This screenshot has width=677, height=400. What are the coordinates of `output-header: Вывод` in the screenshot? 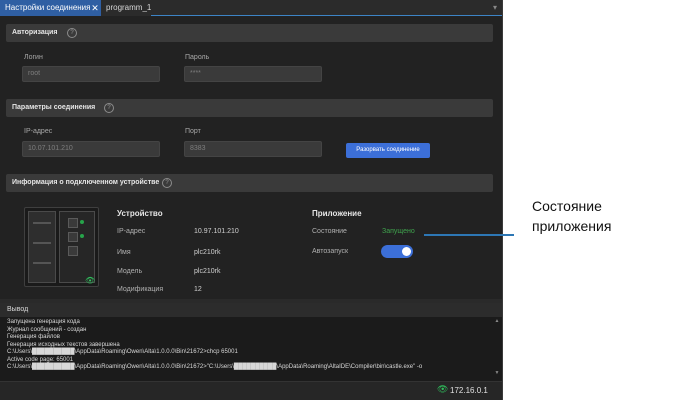 It's located at (251, 310).